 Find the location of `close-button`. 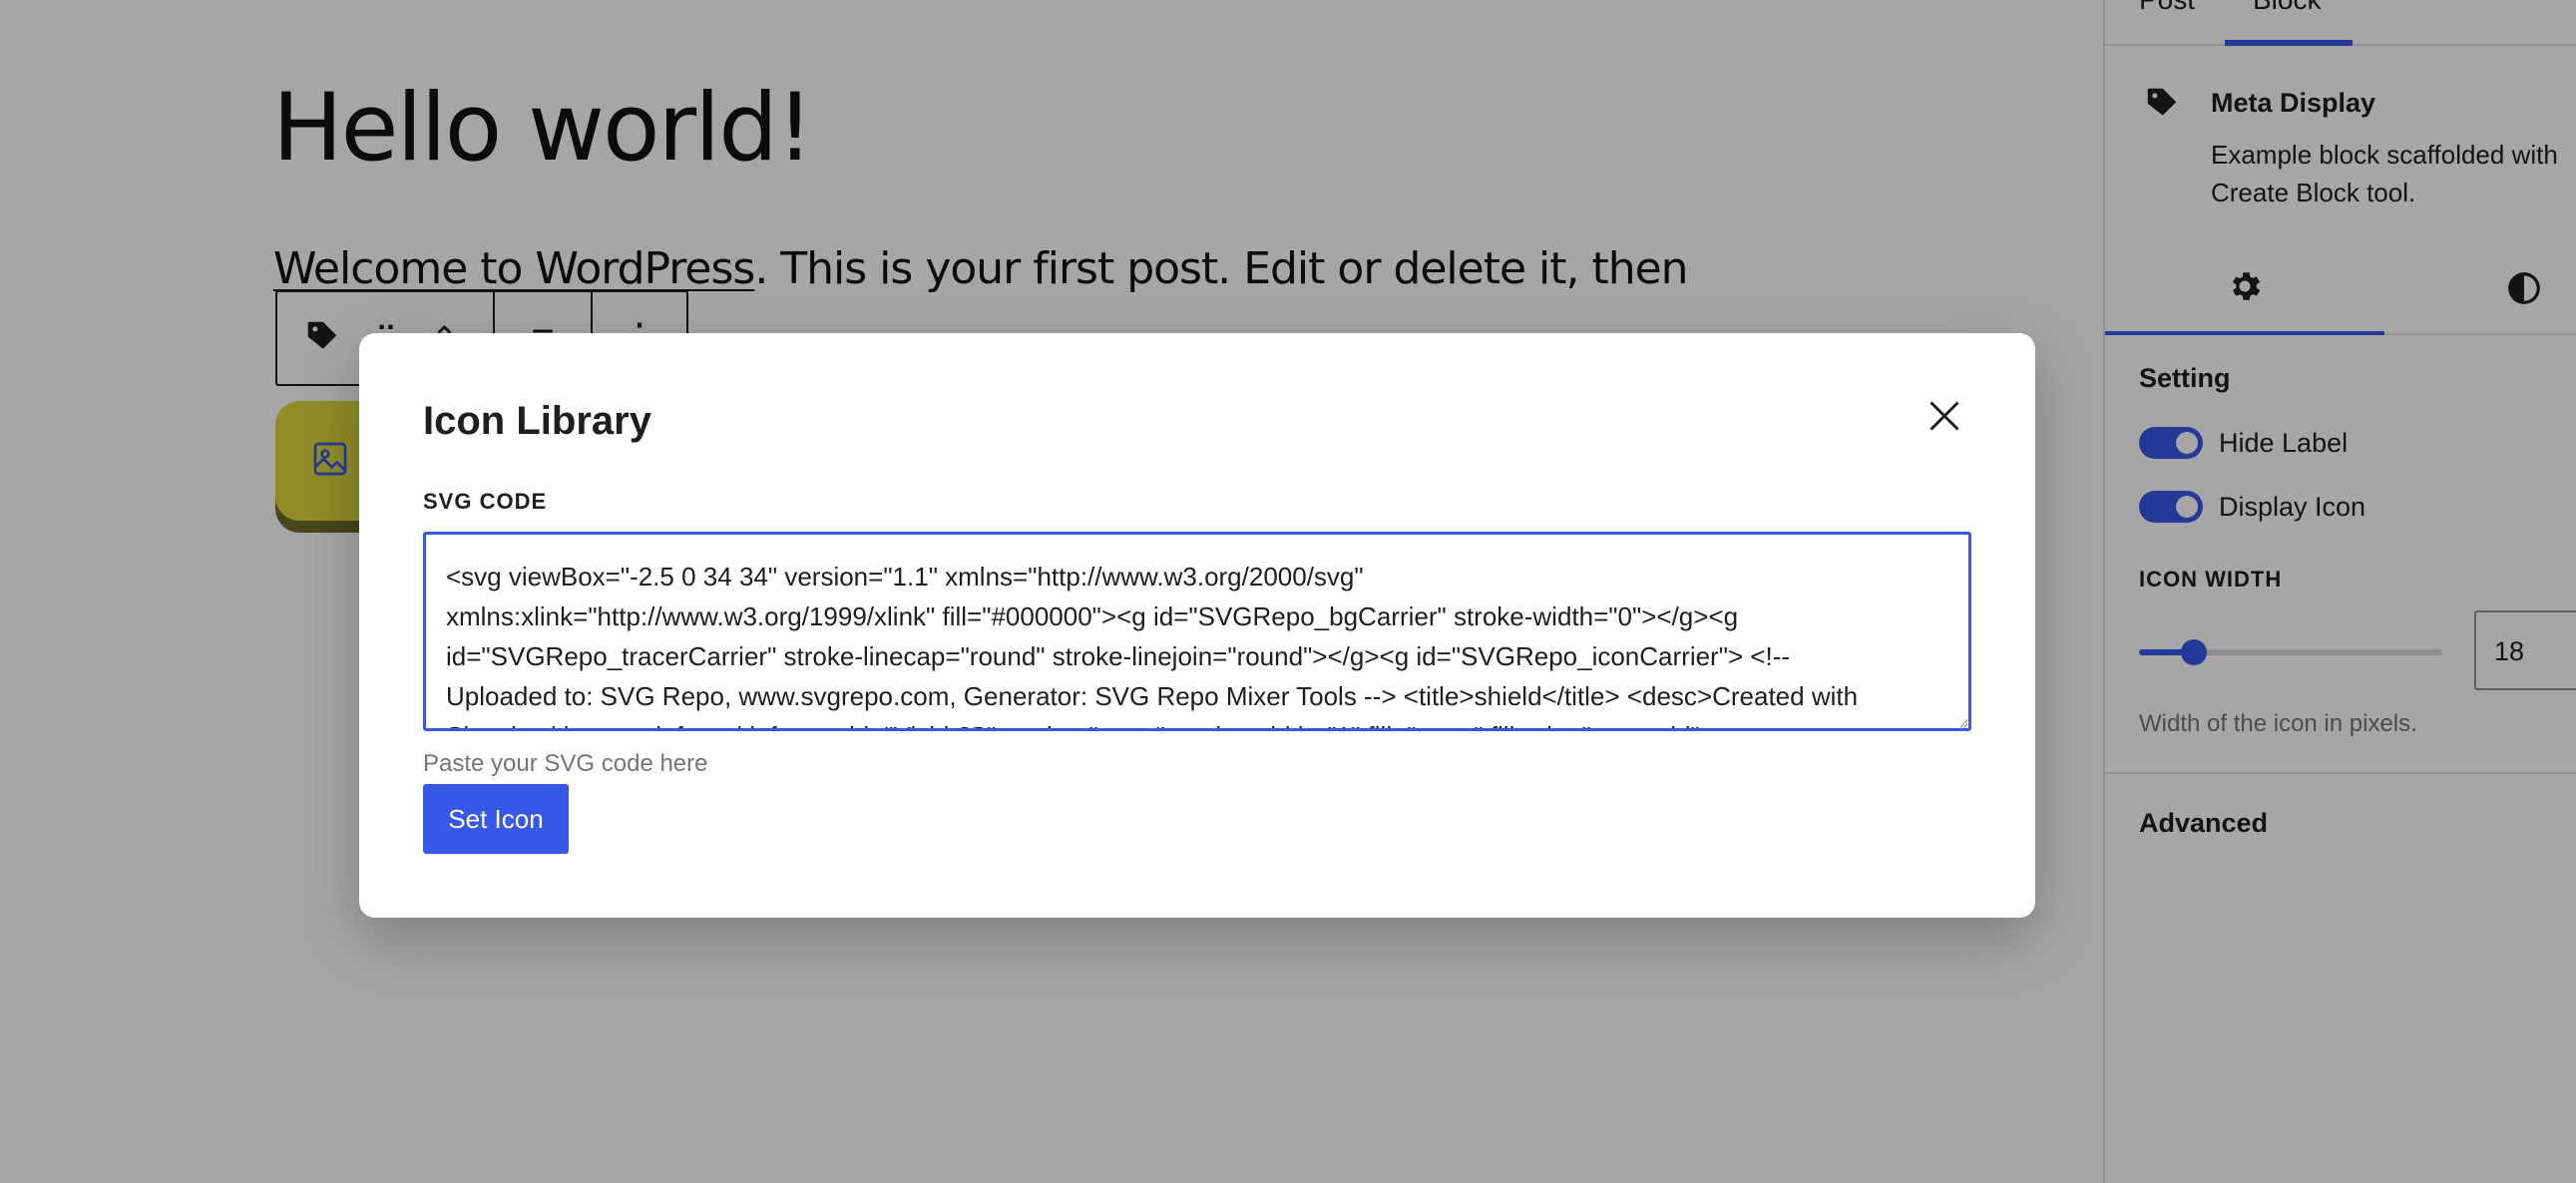

close-button is located at coordinates (1944, 418).